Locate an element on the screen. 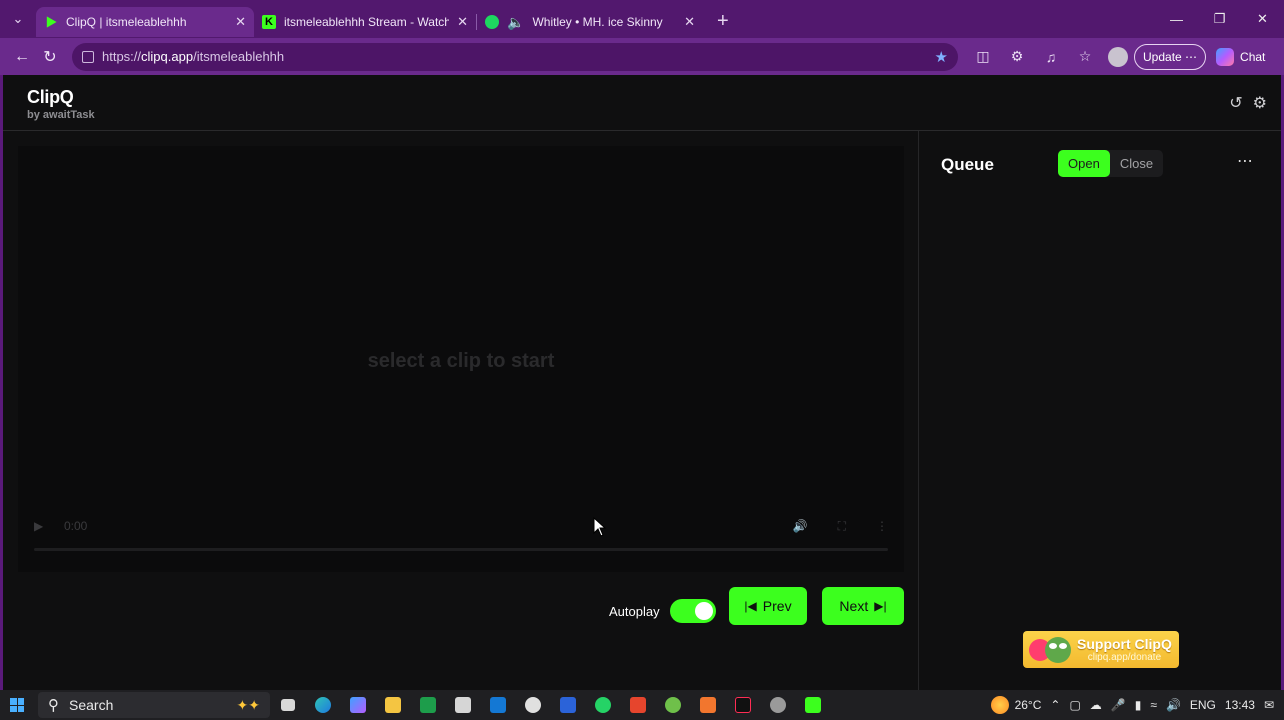  copilot-chat-button: Chat is located at coordinates (1241, 56).